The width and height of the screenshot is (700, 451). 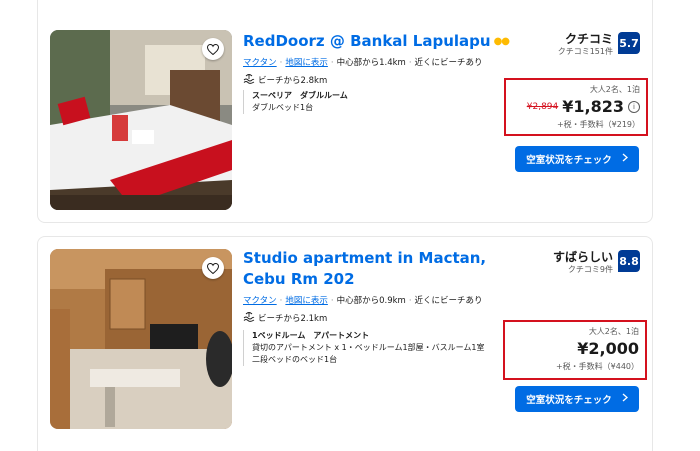 What do you see at coordinates (295, 102) in the screenshot?
I see `room-info: スーペリア ダブルルーム ダブルベッド1台` at bounding box center [295, 102].